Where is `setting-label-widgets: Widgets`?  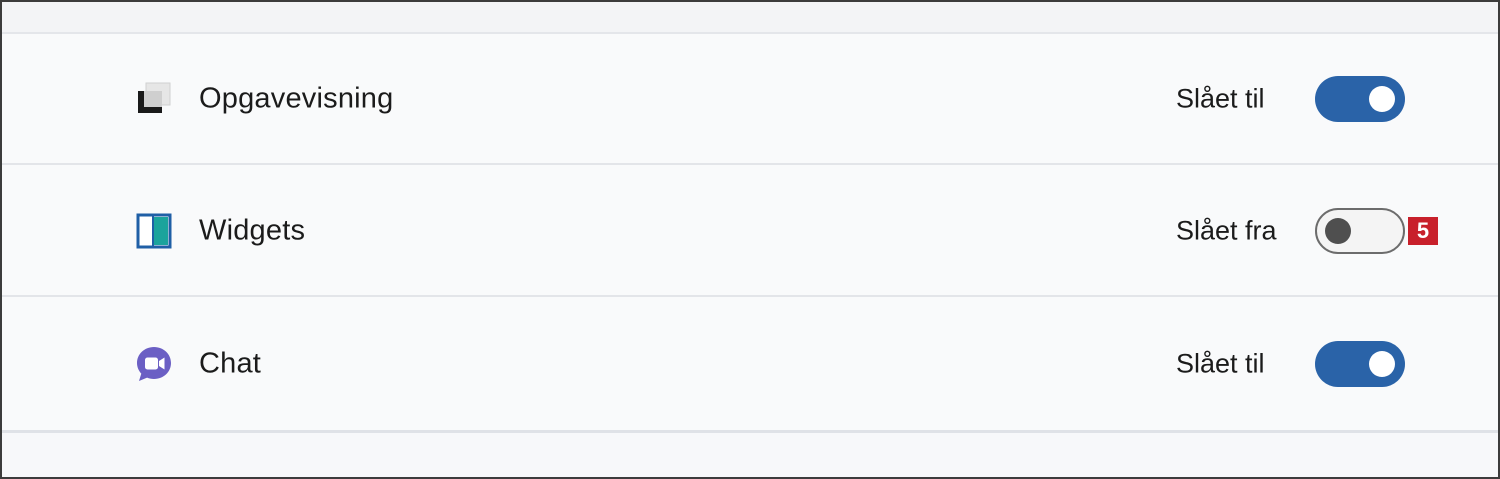 setting-label-widgets: Widgets is located at coordinates (252, 230).